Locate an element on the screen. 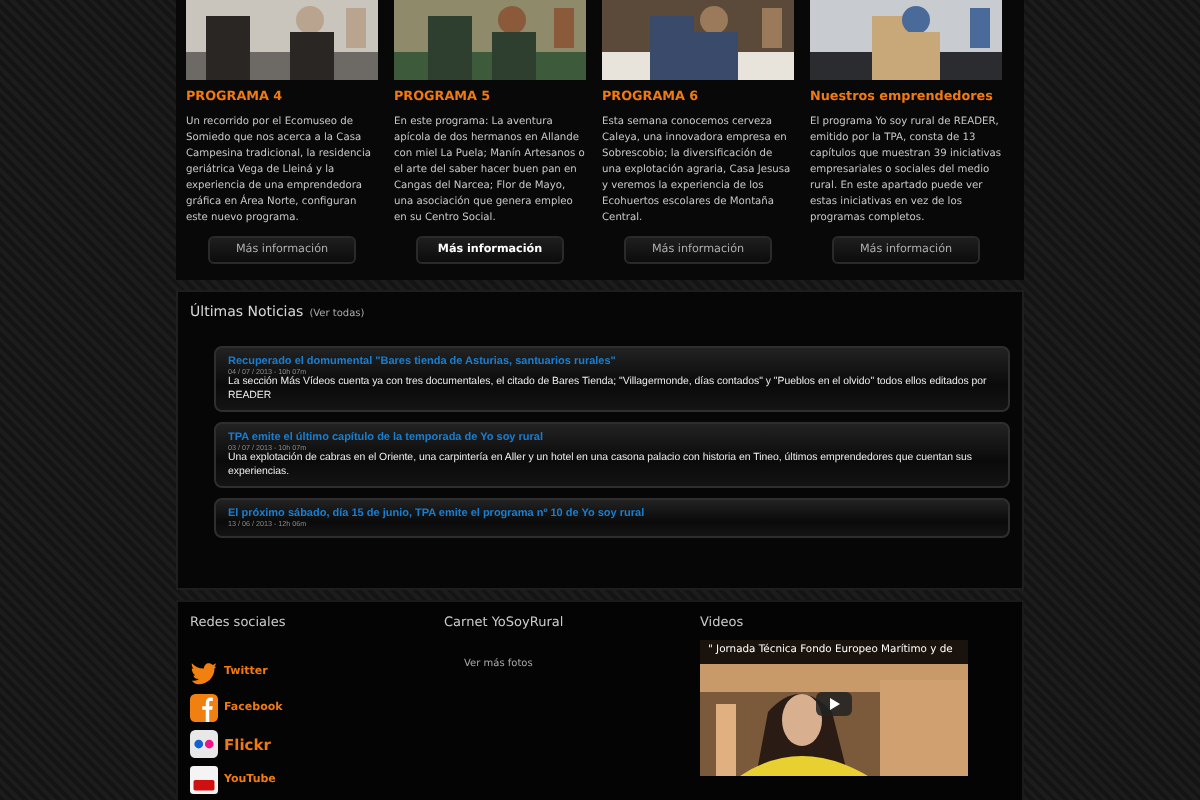 The height and width of the screenshot is (800, 1200). play-icon is located at coordinates (834, 704).